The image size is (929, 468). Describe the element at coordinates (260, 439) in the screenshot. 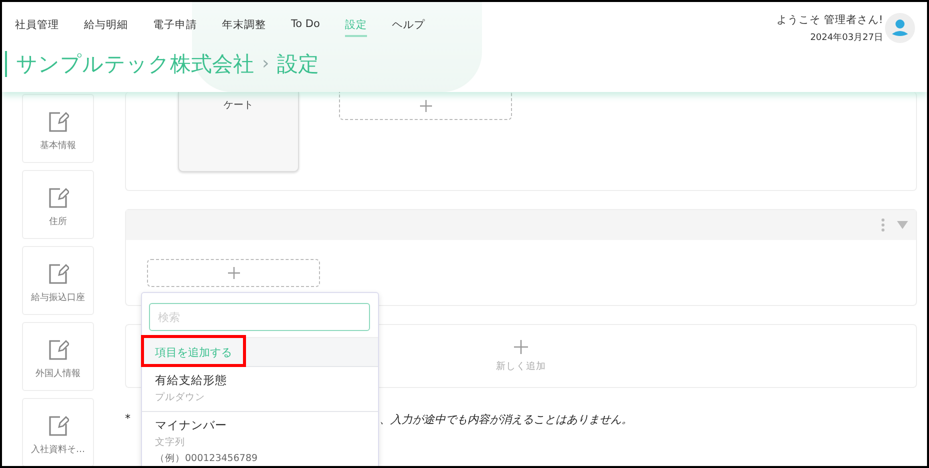

I see `field-option: マイナンバー 文字列 （例）000123456789` at that location.